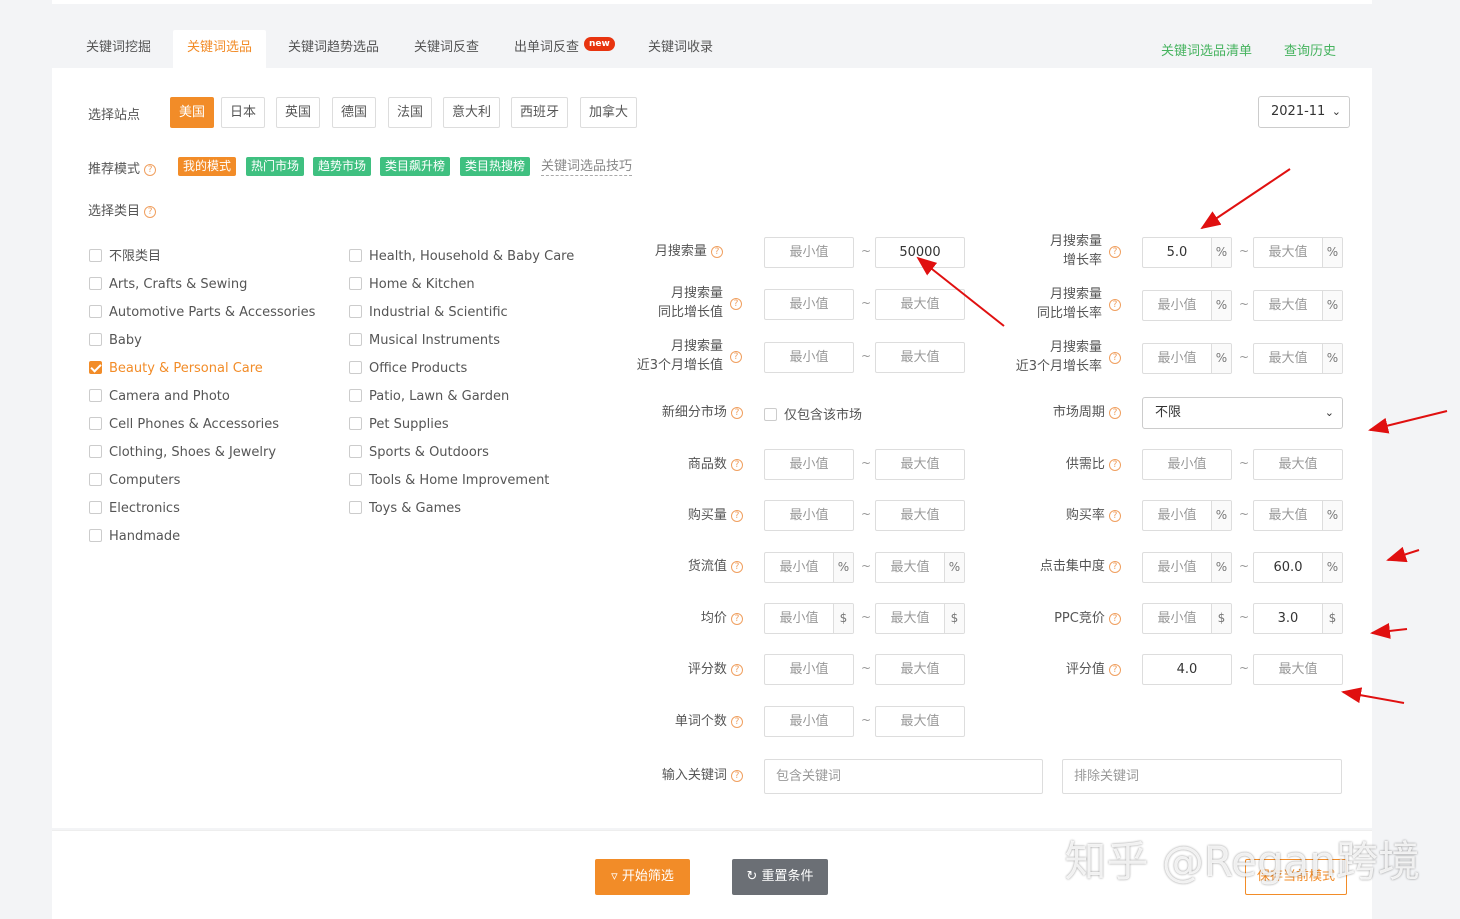  What do you see at coordinates (680, 49) in the screenshot?
I see `tab-keyword-index: 关键词收录` at bounding box center [680, 49].